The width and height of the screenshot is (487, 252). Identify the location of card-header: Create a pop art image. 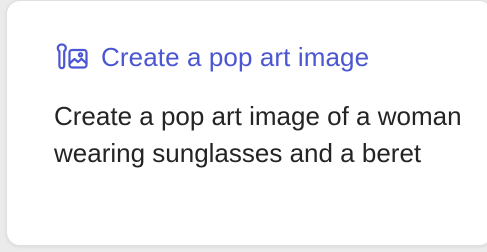
(212, 57).